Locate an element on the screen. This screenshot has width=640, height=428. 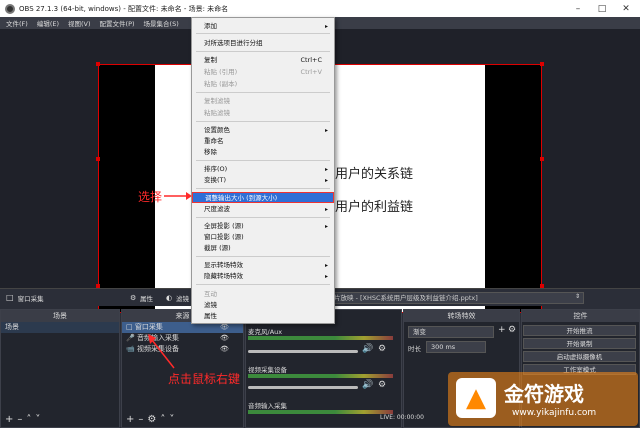
menu-item-transform: 变换(T) ▸ is located at coordinates (263, 180).